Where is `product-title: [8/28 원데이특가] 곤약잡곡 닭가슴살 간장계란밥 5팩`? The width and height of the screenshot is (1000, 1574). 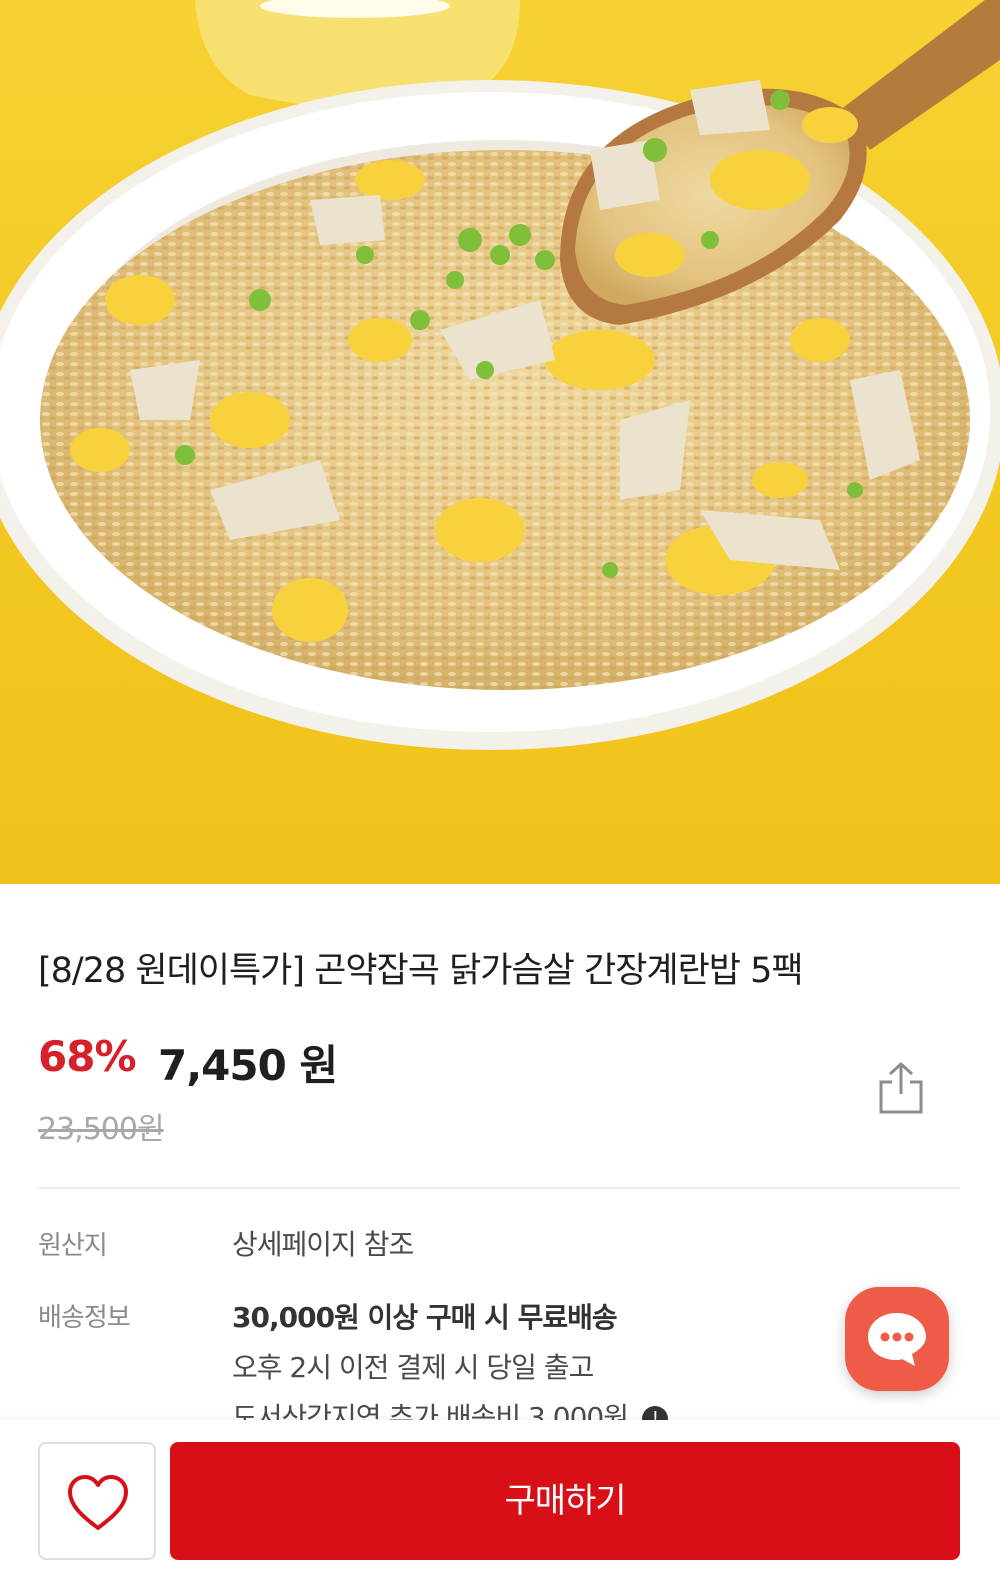
product-title: [8/28 원데이특가] 곤약잡곡 닭가슴살 간장계란밥 5팩 is located at coordinates (421, 971).